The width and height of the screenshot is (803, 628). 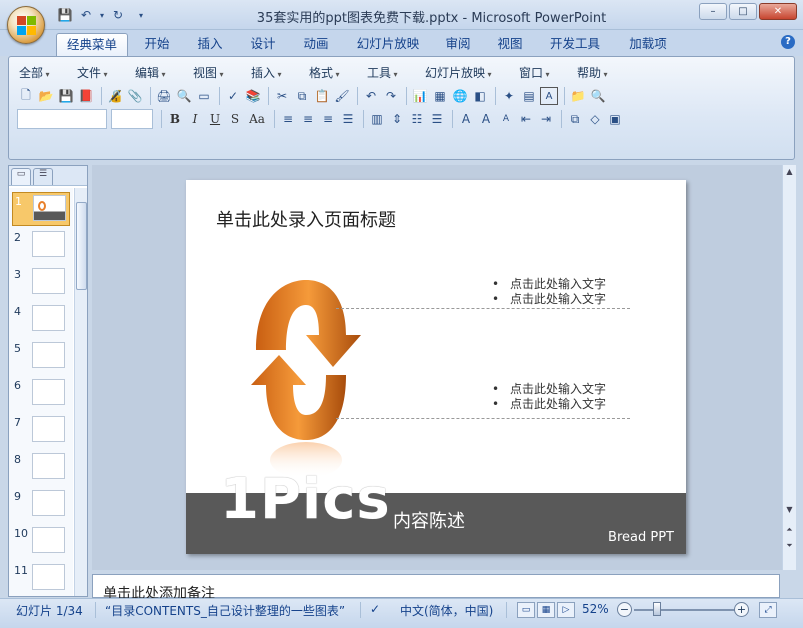 What do you see at coordinates (526, 119) in the screenshot?
I see `decrease-indent-icon: ⇤` at bounding box center [526, 119].